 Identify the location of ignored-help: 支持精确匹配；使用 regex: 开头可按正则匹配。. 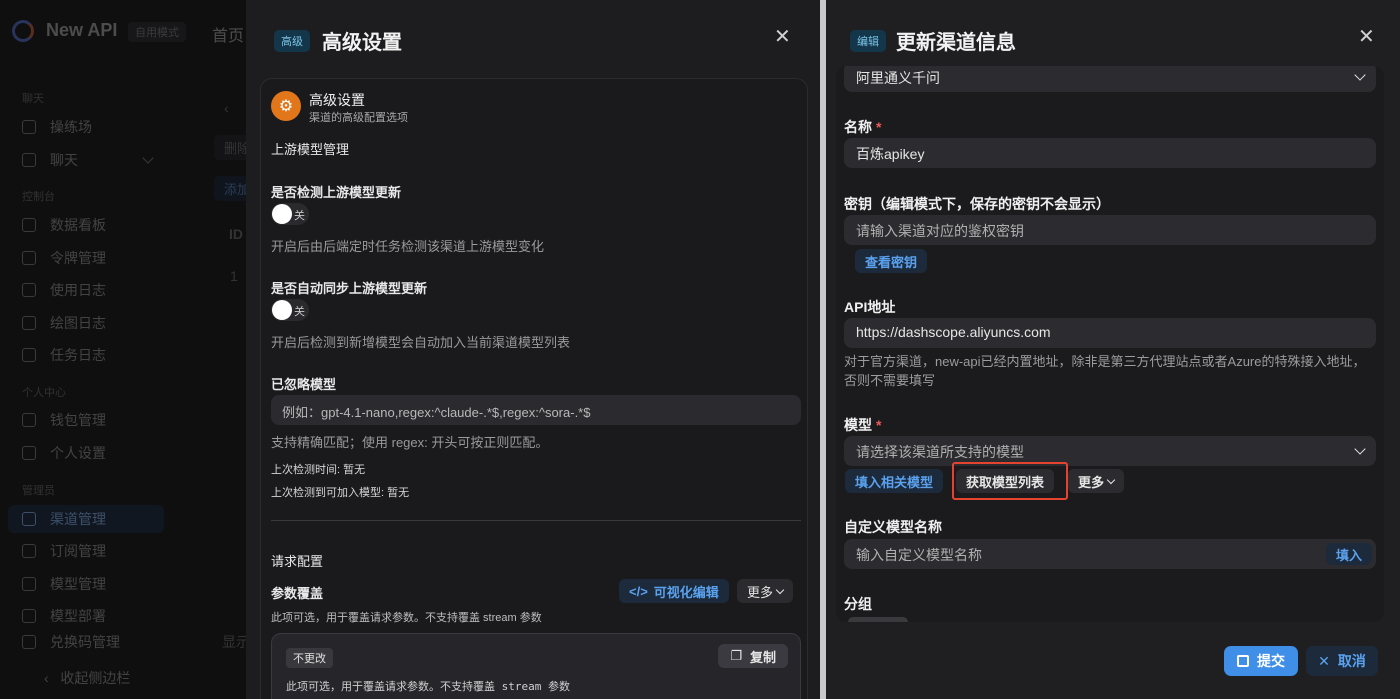
(410, 442).